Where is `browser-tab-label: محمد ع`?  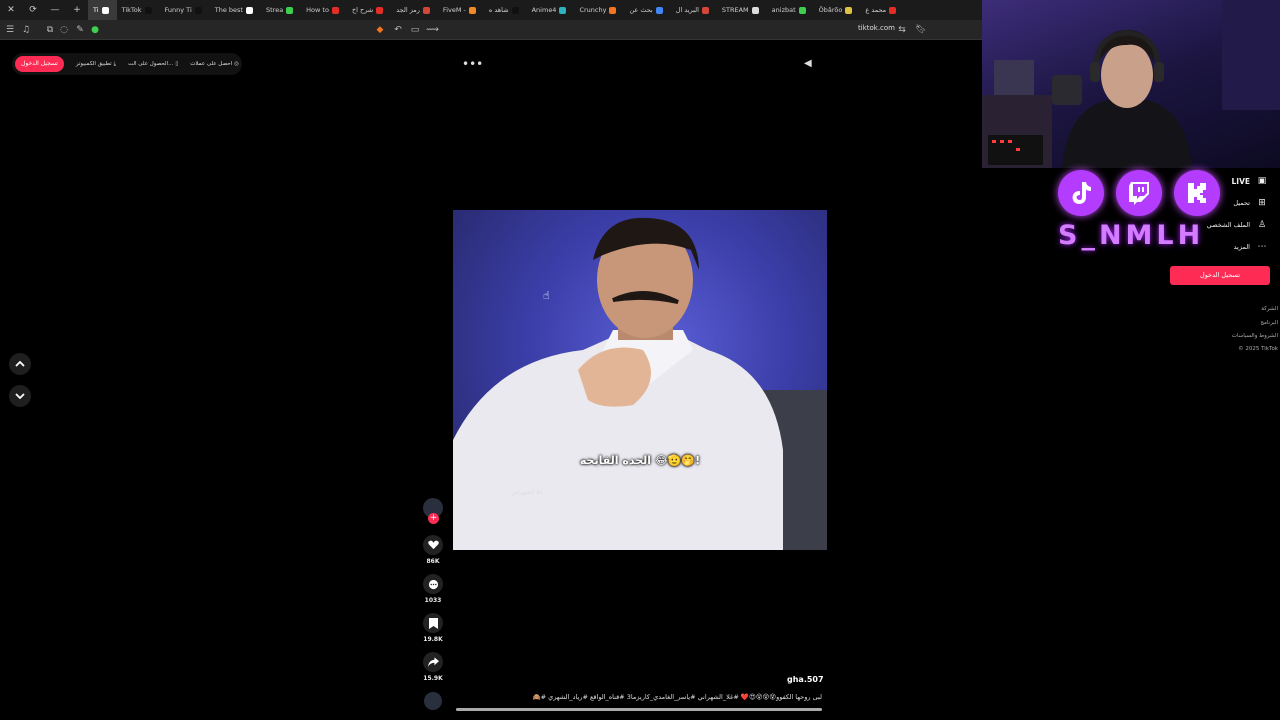 browser-tab-label: محمد ع is located at coordinates (876, 10).